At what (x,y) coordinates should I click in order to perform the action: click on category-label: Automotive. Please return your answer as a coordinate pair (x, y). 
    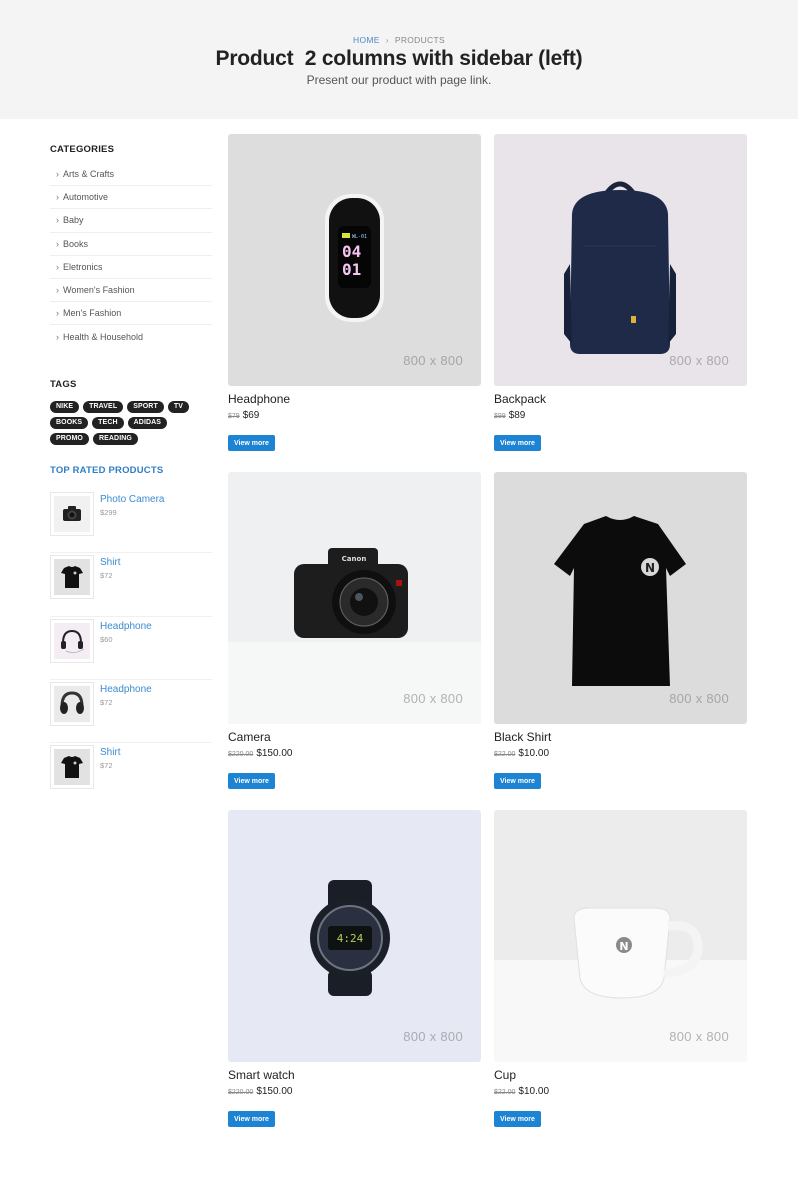
    Looking at the image, I should click on (86, 197).